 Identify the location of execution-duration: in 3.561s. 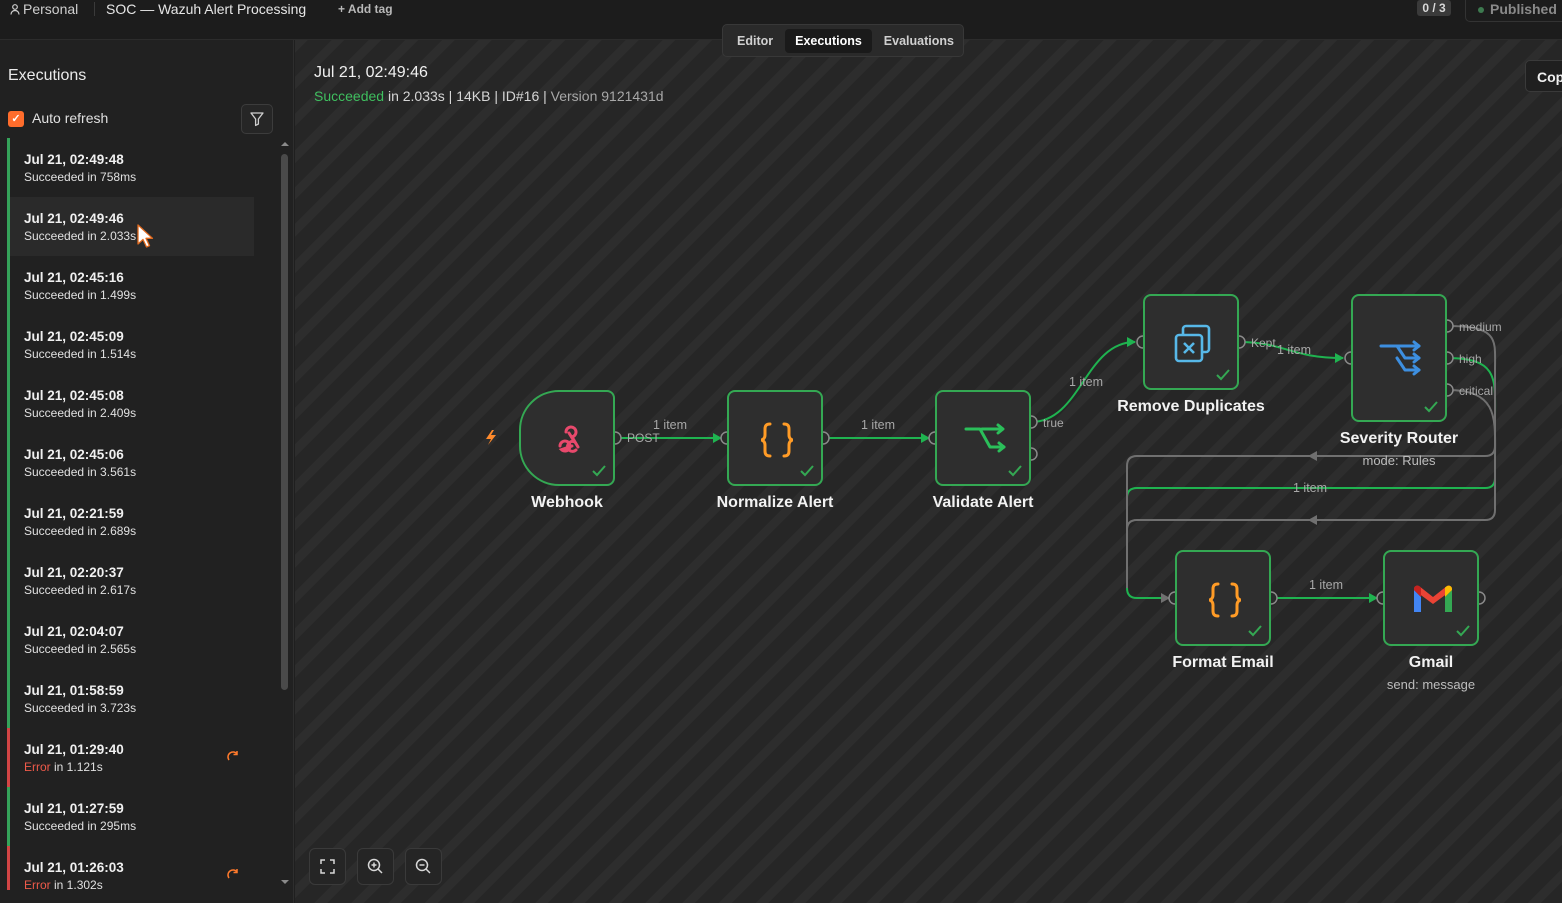
(110, 472).